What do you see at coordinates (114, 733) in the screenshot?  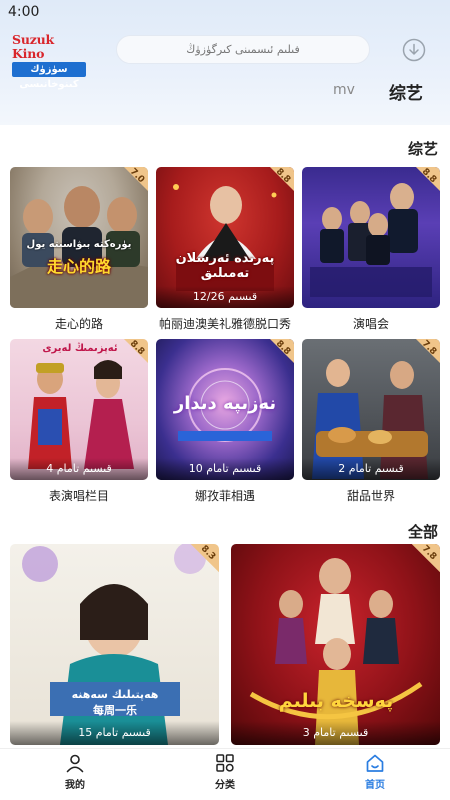 I see `episode-label: 15 قىسىم تامام` at bounding box center [114, 733].